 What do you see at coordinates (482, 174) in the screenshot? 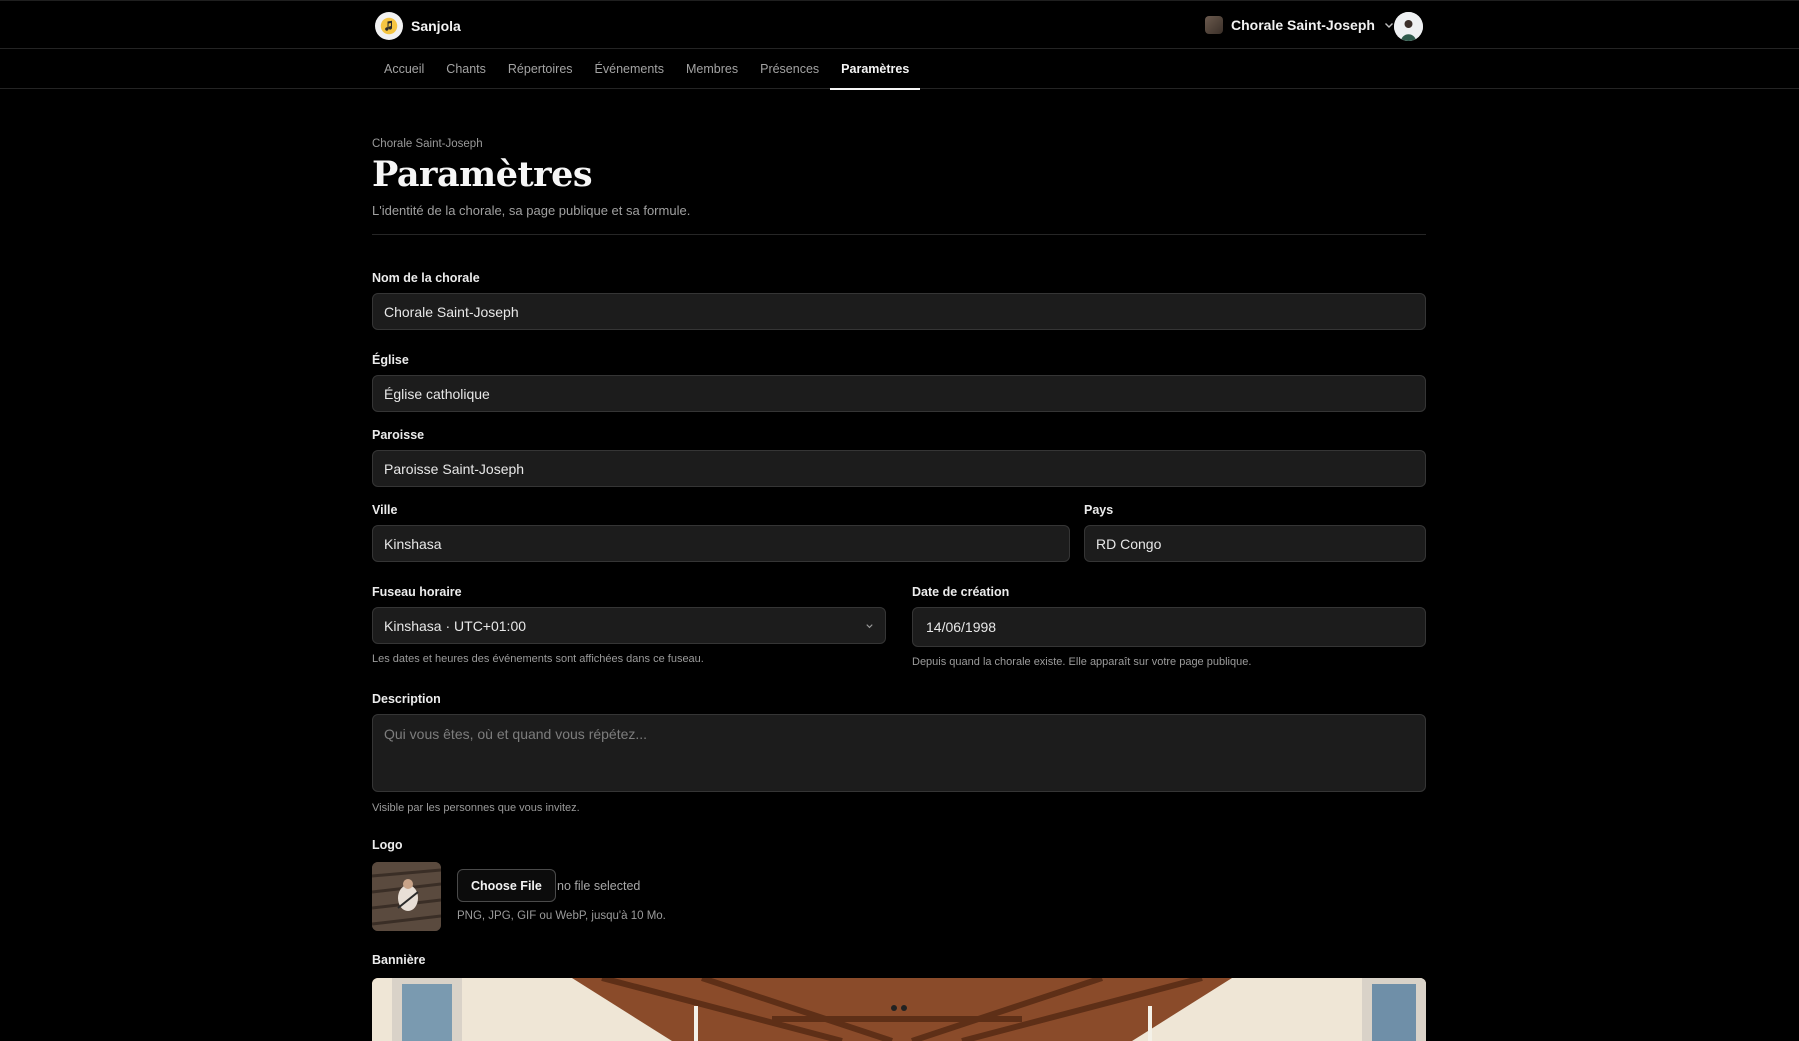
I see `page-title: Paramètres` at bounding box center [482, 174].